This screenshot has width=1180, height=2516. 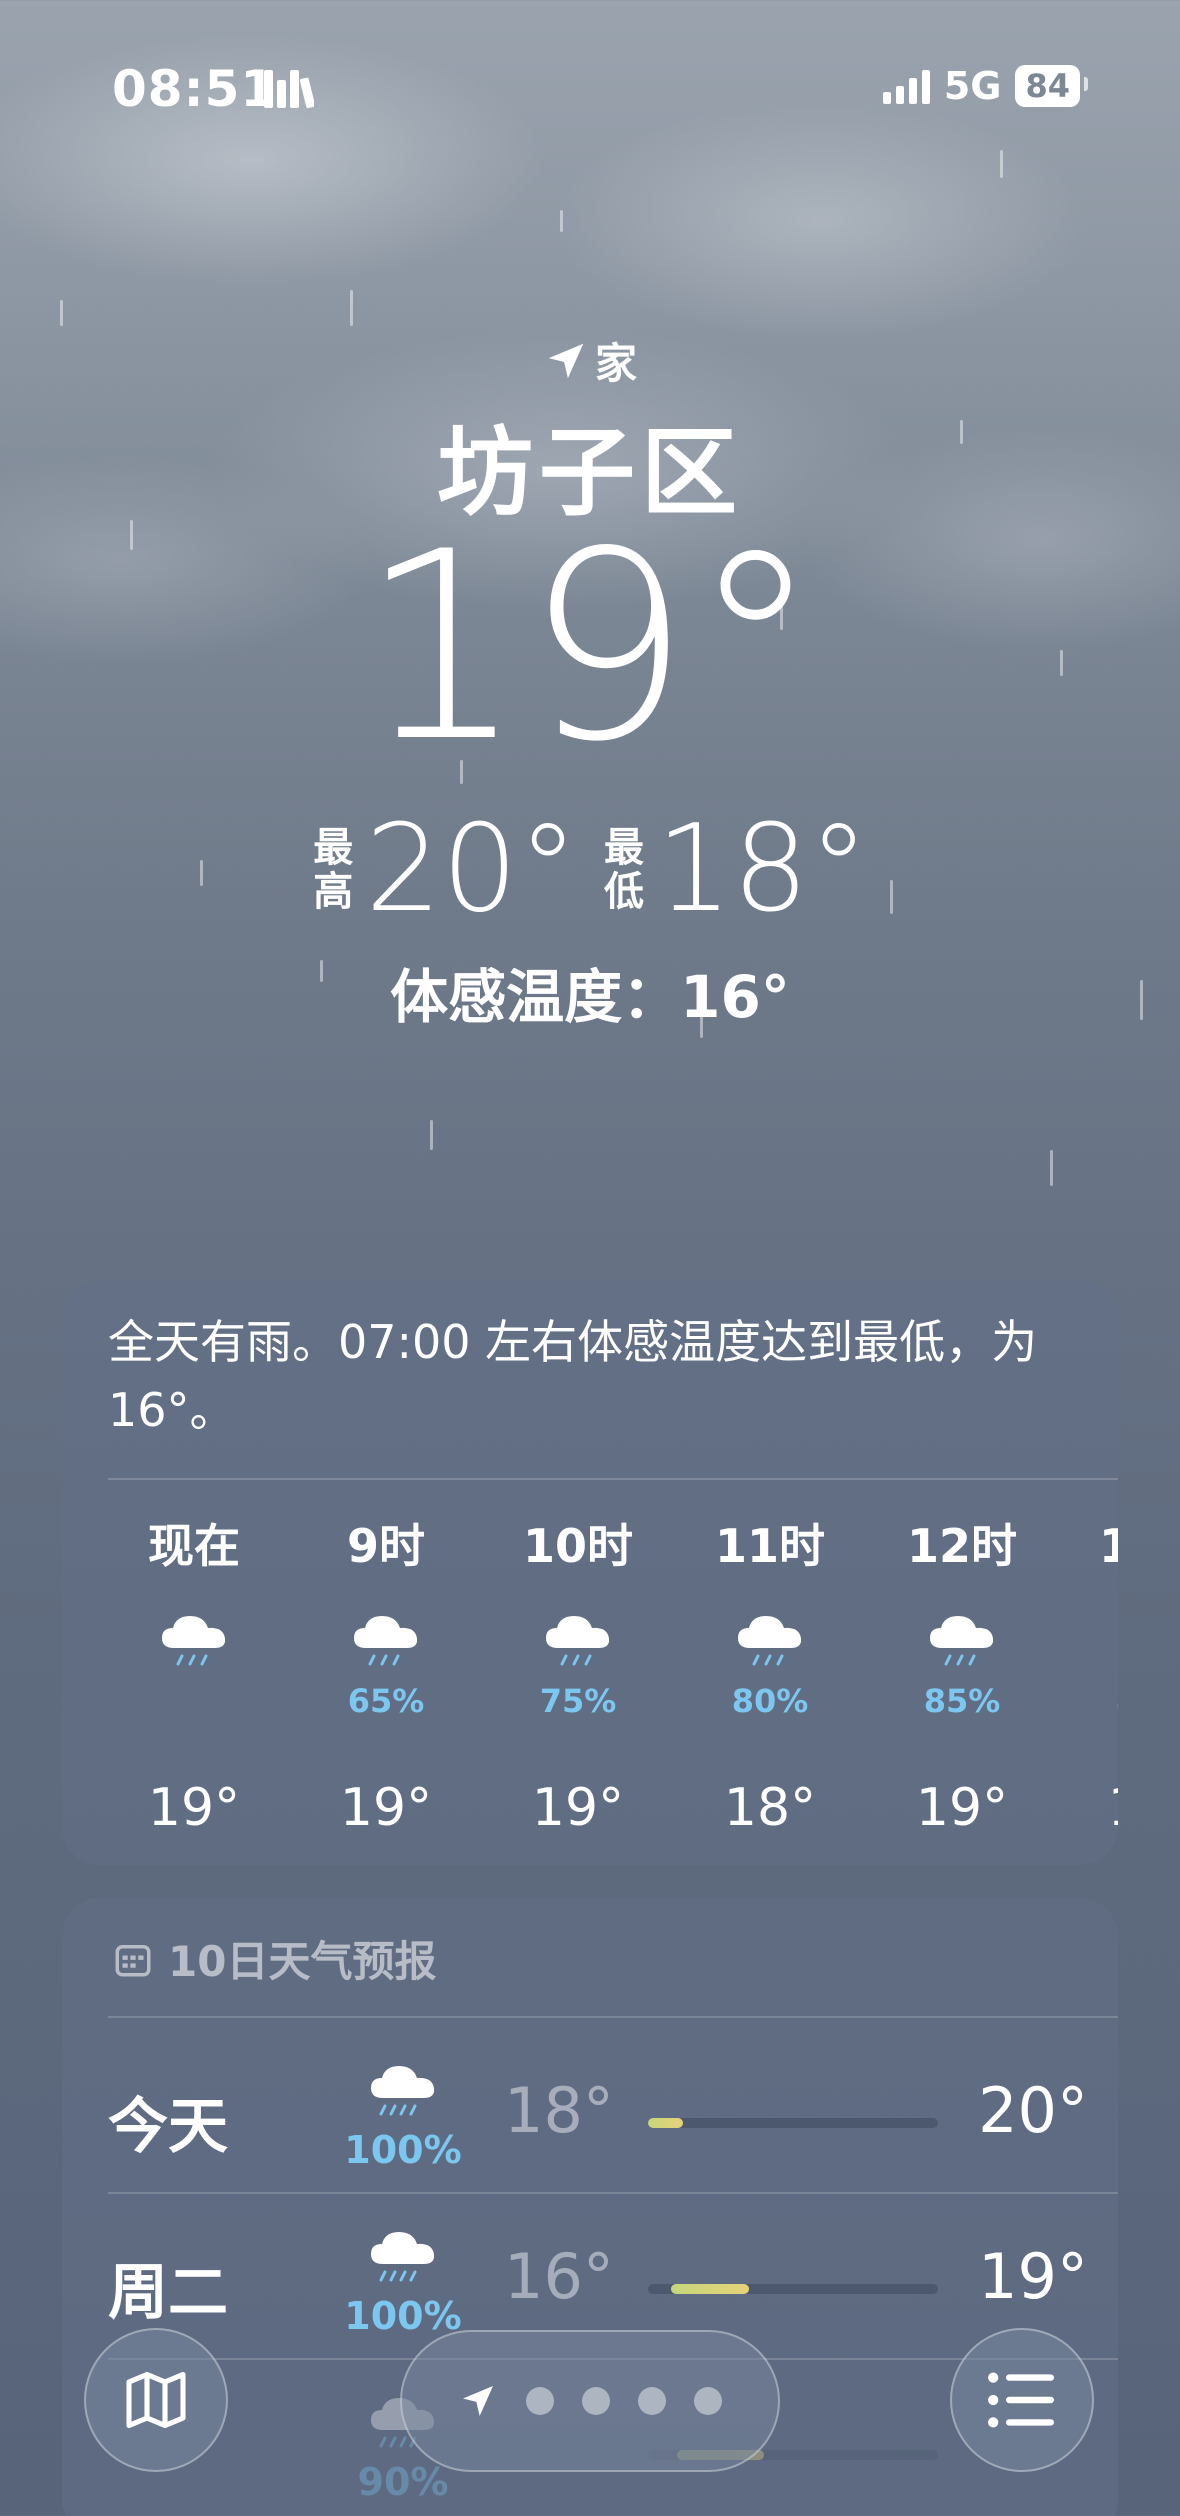 What do you see at coordinates (769, 1546) in the screenshot?
I see `hour-label: 11时` at bounding box center [769, 1546].